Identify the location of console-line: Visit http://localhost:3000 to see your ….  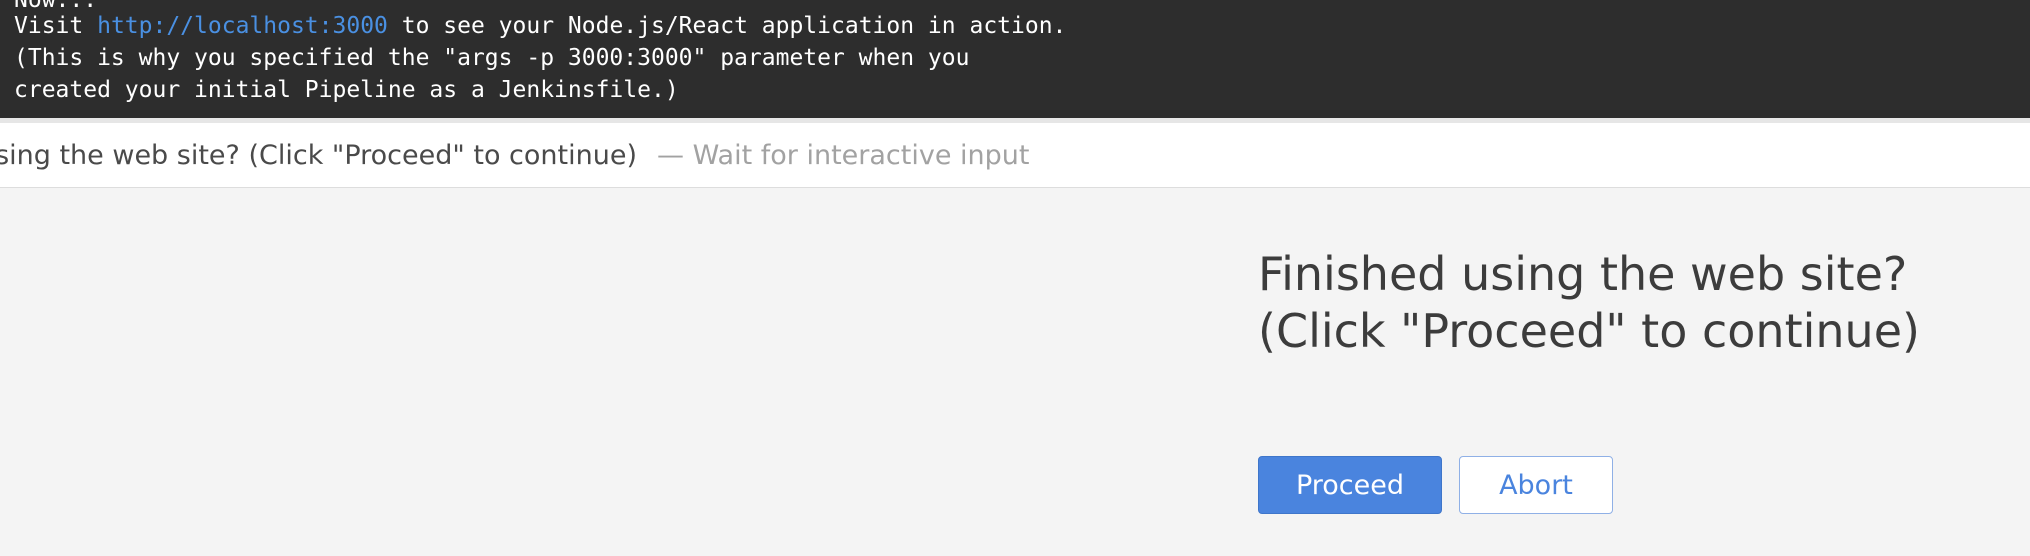
(540, 26).